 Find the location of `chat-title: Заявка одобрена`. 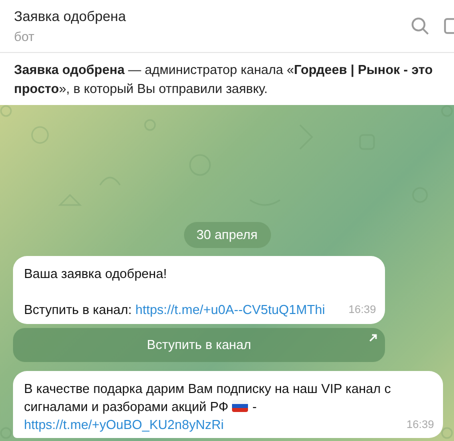

chat-title: Заявка одобрена is located at coordinates (70, 15).